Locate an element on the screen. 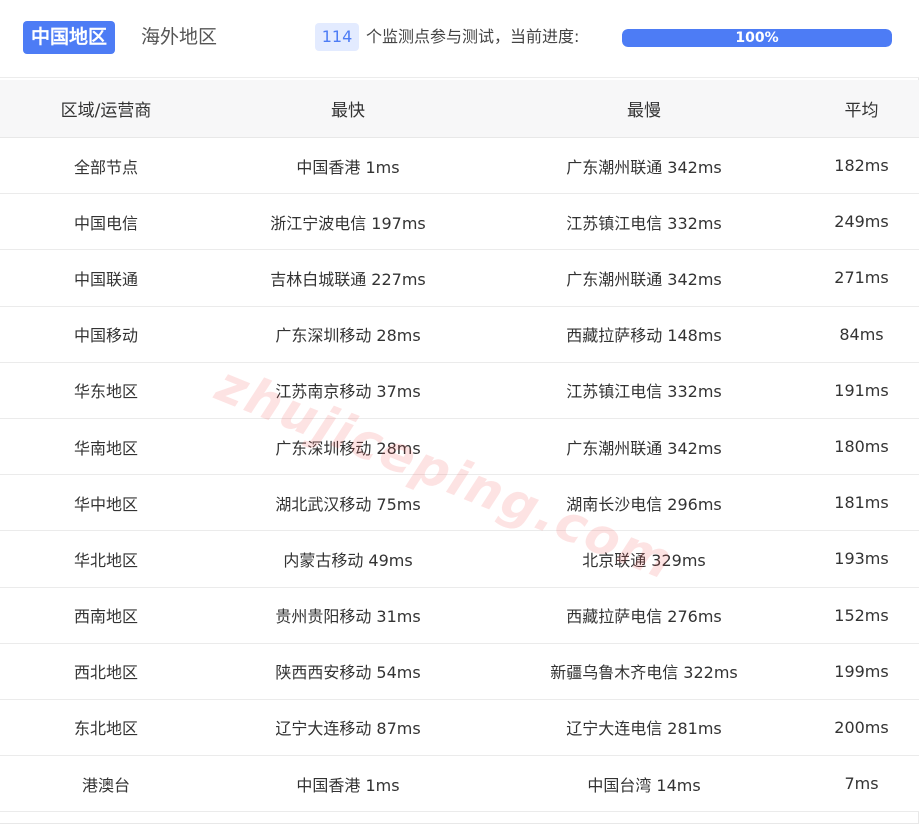 The image size is (919, 824). region-cell: 东北地区 is located at coordinates (105, 729).